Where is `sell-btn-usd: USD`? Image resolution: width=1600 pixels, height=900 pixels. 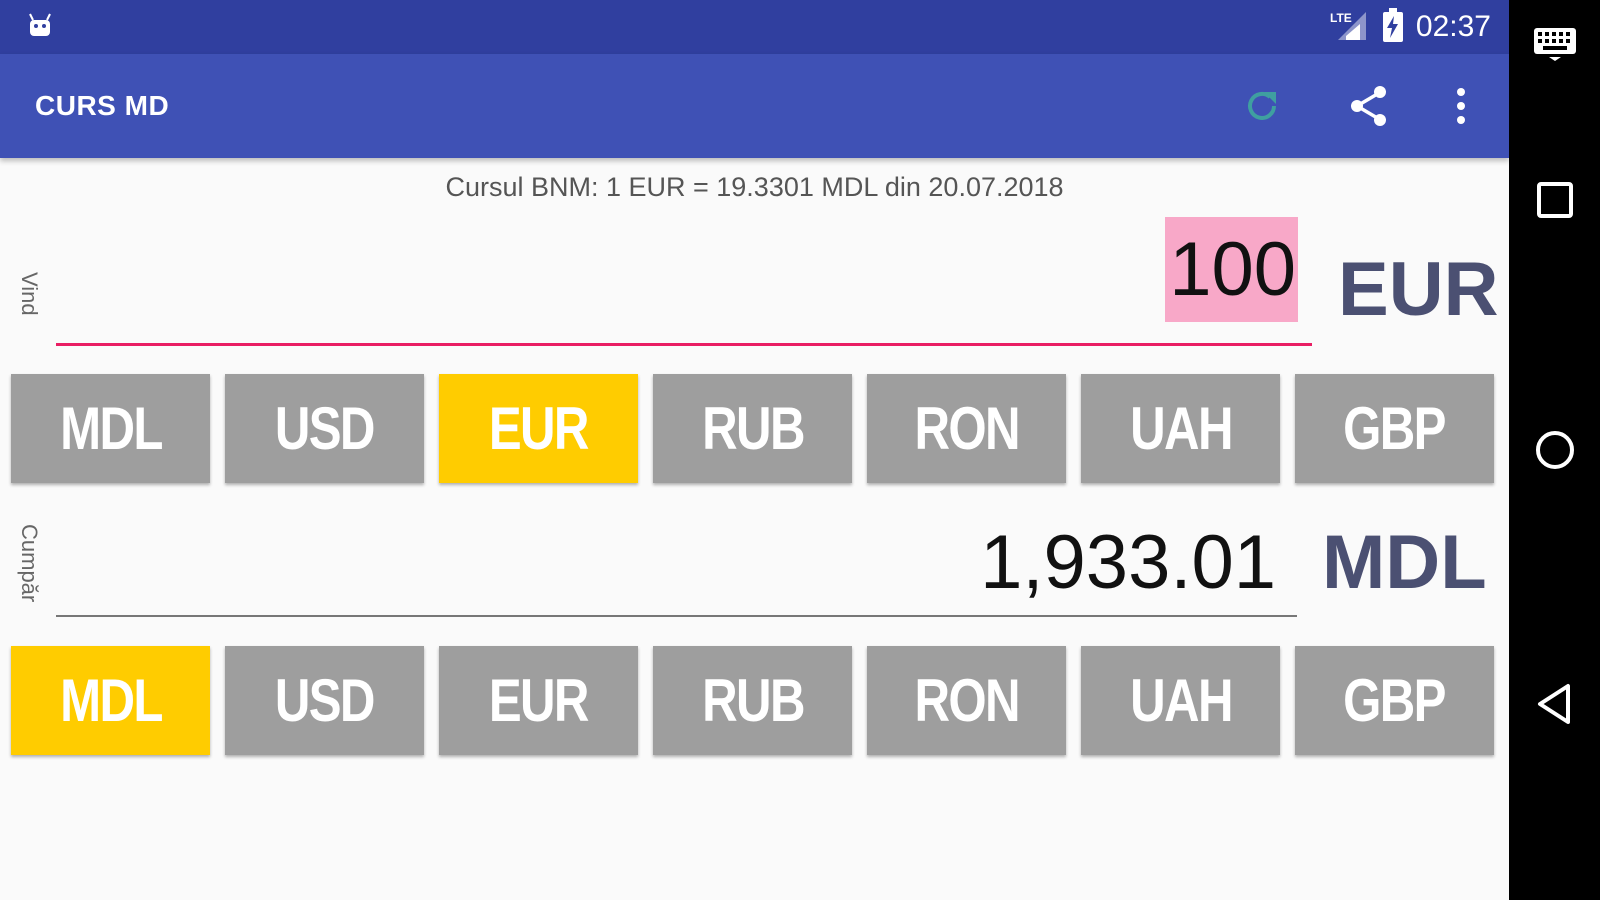 sell-btn-usd: USD is located at coordinates (324, 428).